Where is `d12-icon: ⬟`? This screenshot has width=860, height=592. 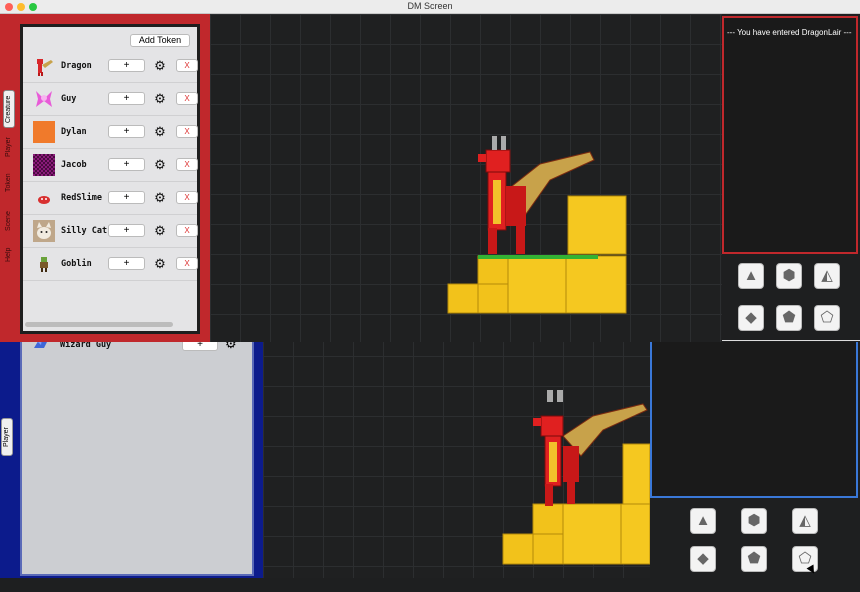
d12-icon: ⬟ is located at coordinates (789, 318).